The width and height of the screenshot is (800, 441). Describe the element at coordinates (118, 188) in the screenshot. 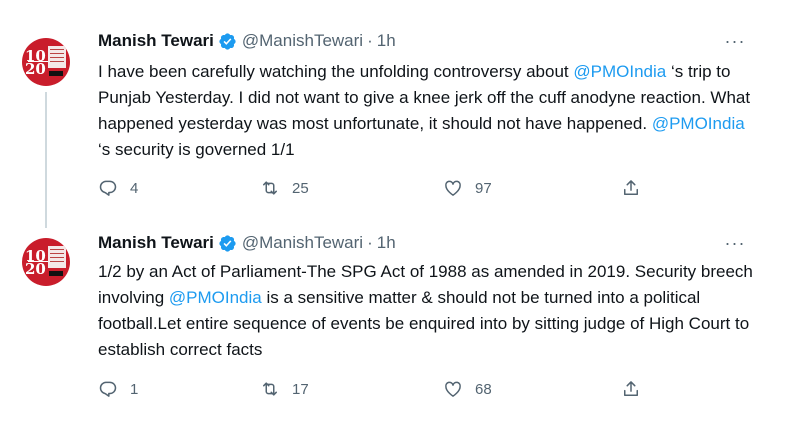

I see `reply-button: 4` at that location.